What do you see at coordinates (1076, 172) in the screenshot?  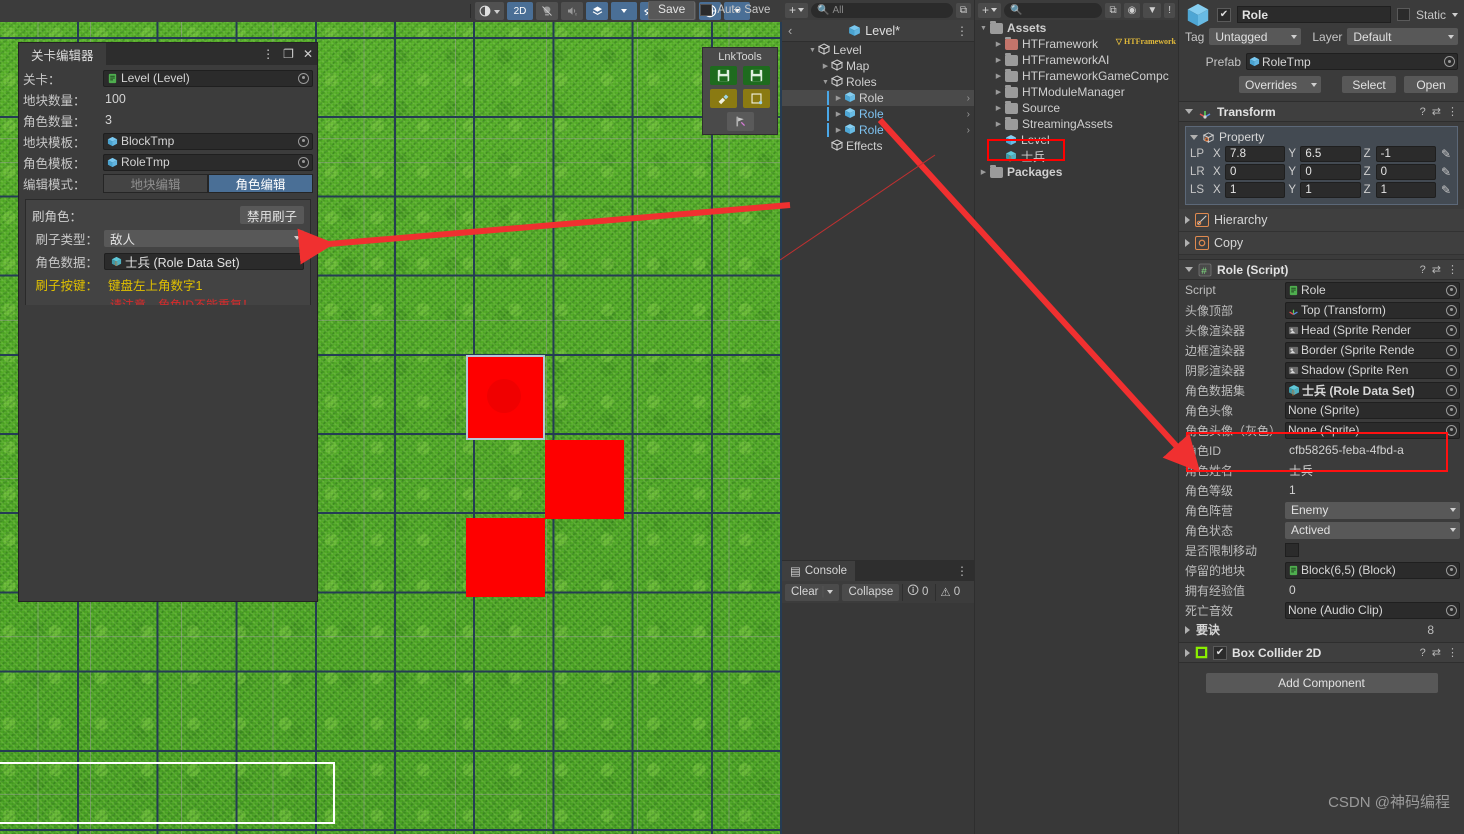 I see `project-item-9: ▶ Packages` at bounding box center [1076, 172].